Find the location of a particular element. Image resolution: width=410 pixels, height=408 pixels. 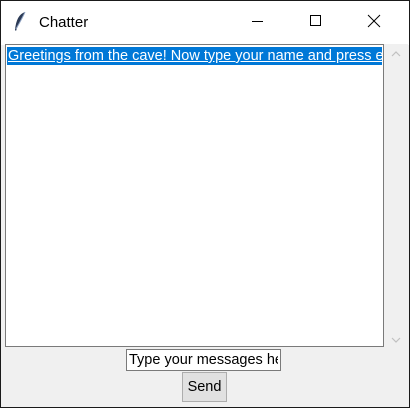

scroll-down-button is located at coordinates (396, 338).